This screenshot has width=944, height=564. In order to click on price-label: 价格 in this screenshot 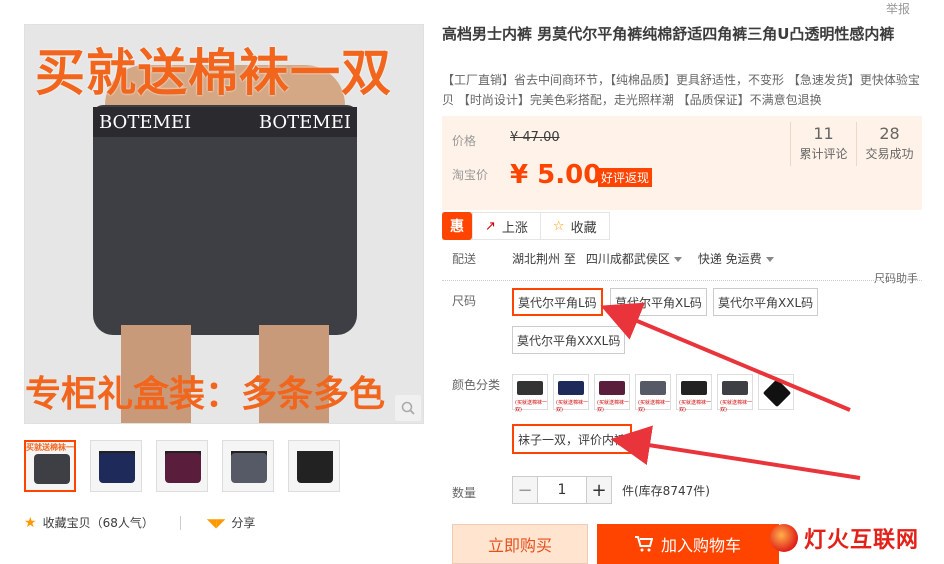, I will do `click(464, 141)`.